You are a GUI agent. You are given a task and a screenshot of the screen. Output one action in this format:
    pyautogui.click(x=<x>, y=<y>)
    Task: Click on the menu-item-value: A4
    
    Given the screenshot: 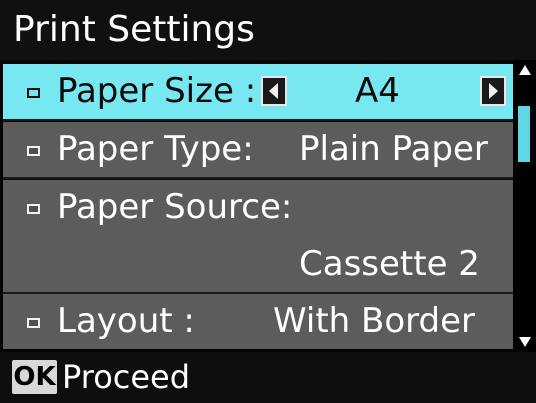 What is the action you would take?
    pyautogui.click(x=377, y=91)
    